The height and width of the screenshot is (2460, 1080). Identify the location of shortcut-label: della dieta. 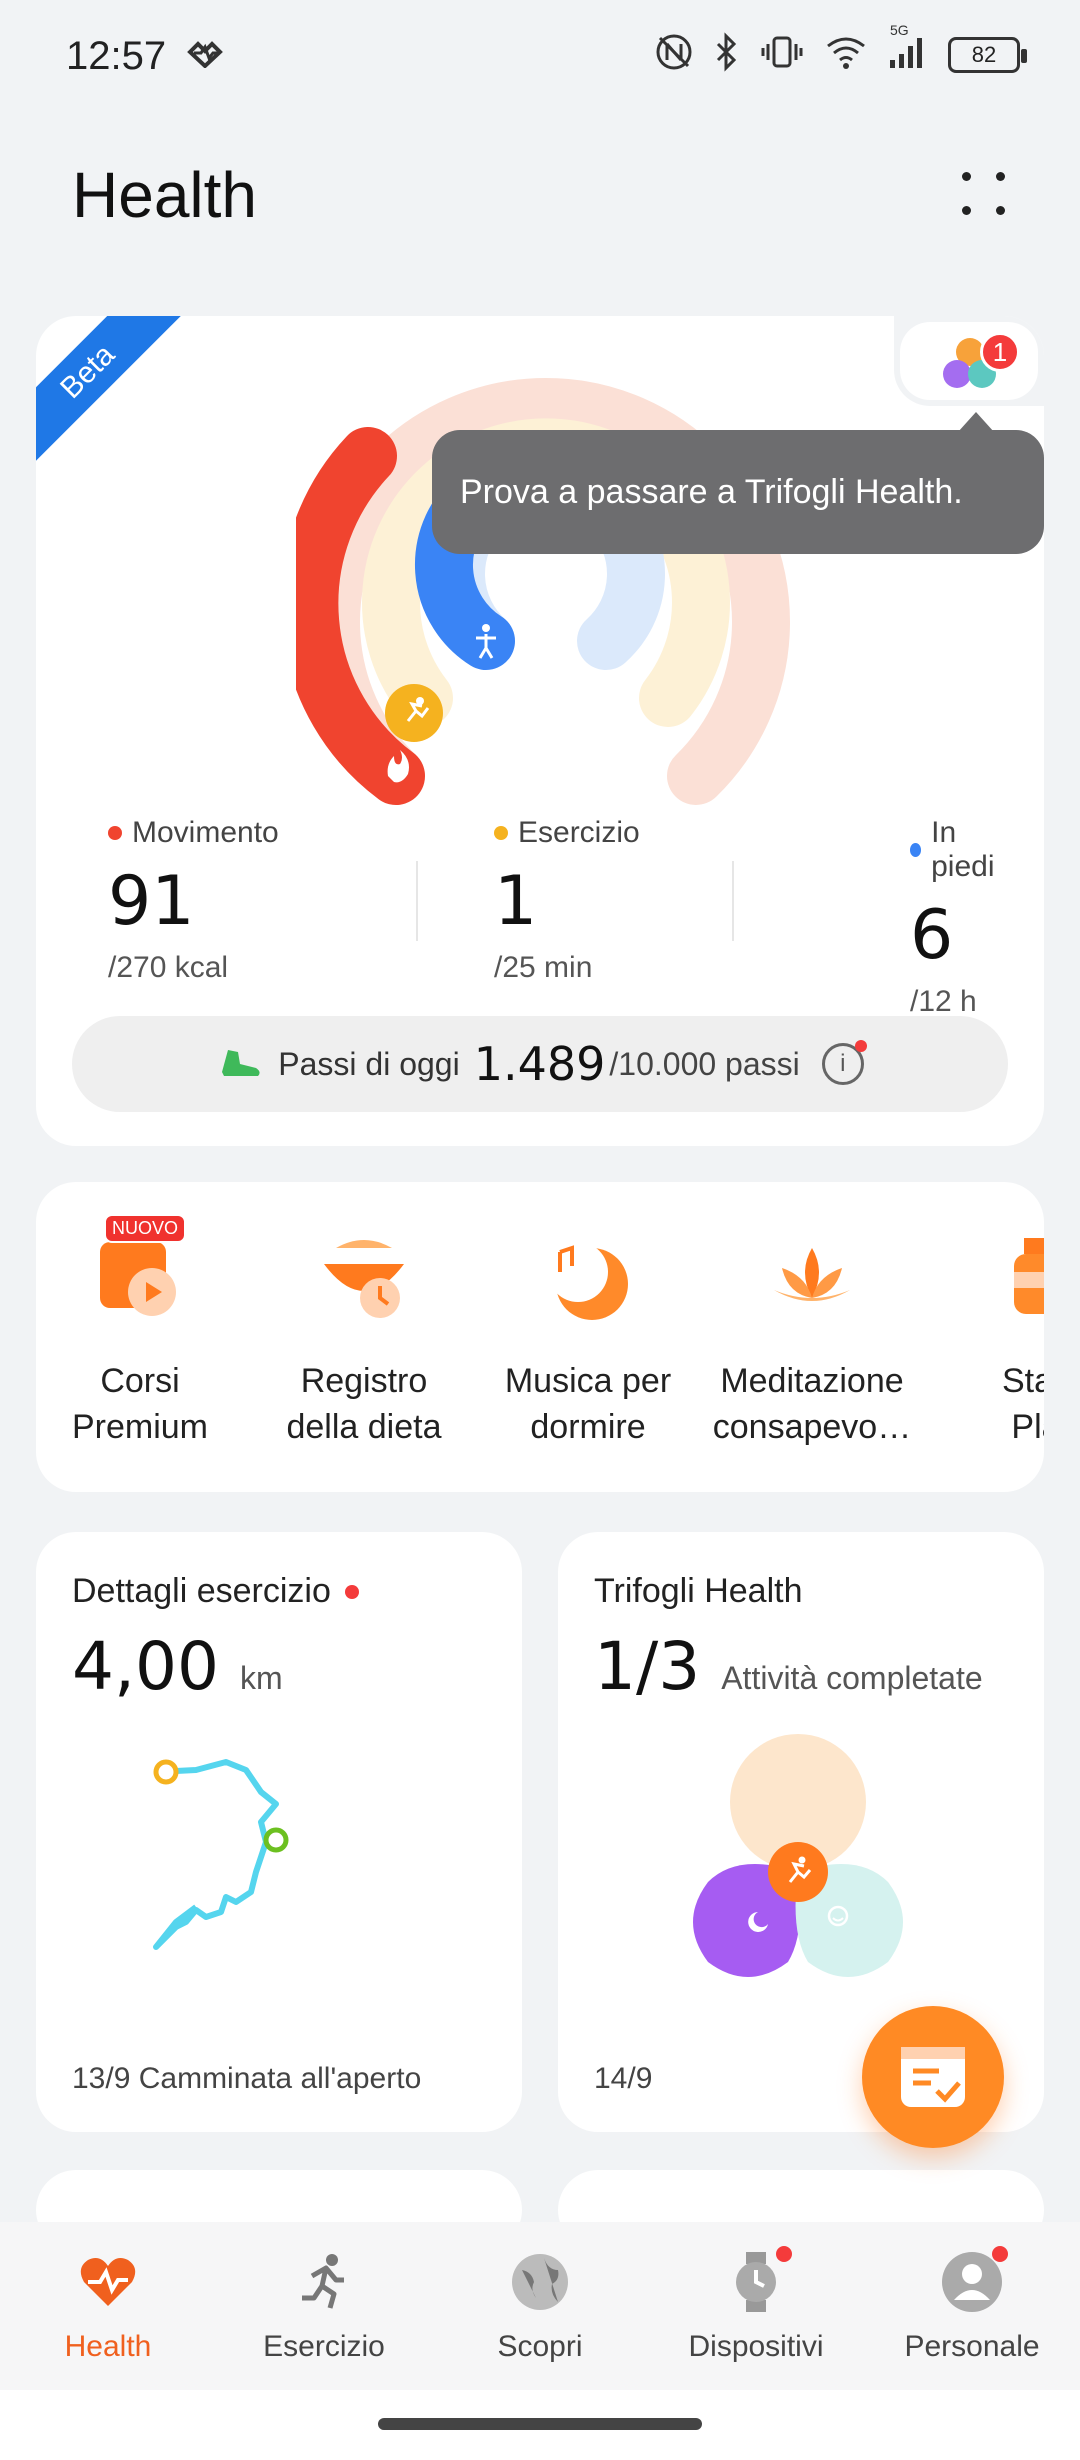
(364, 1427).